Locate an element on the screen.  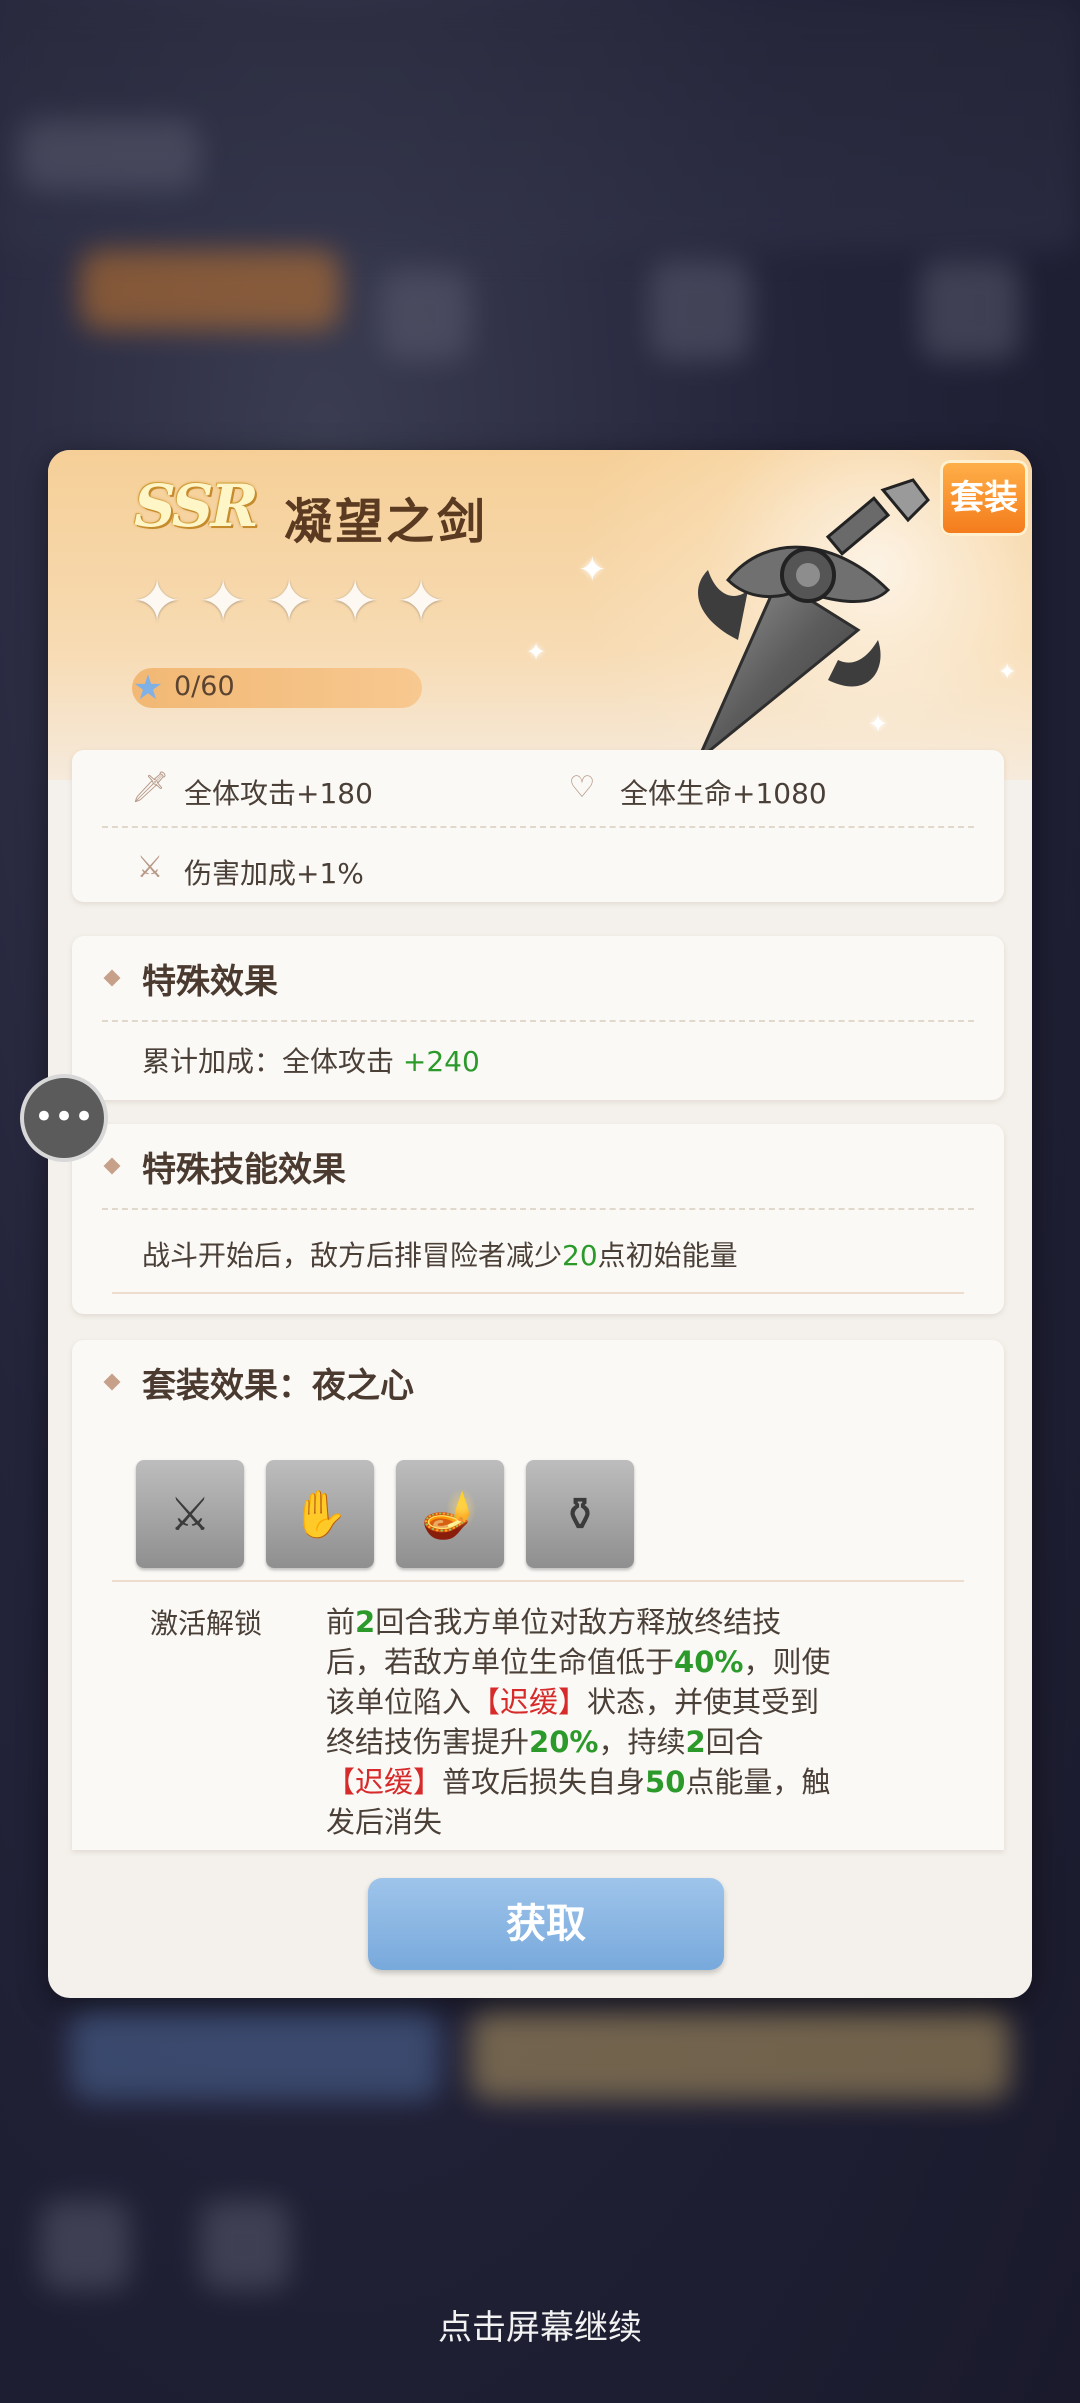
set-item-sword-icon: ⚔ is located at coordinates (190, 1514).